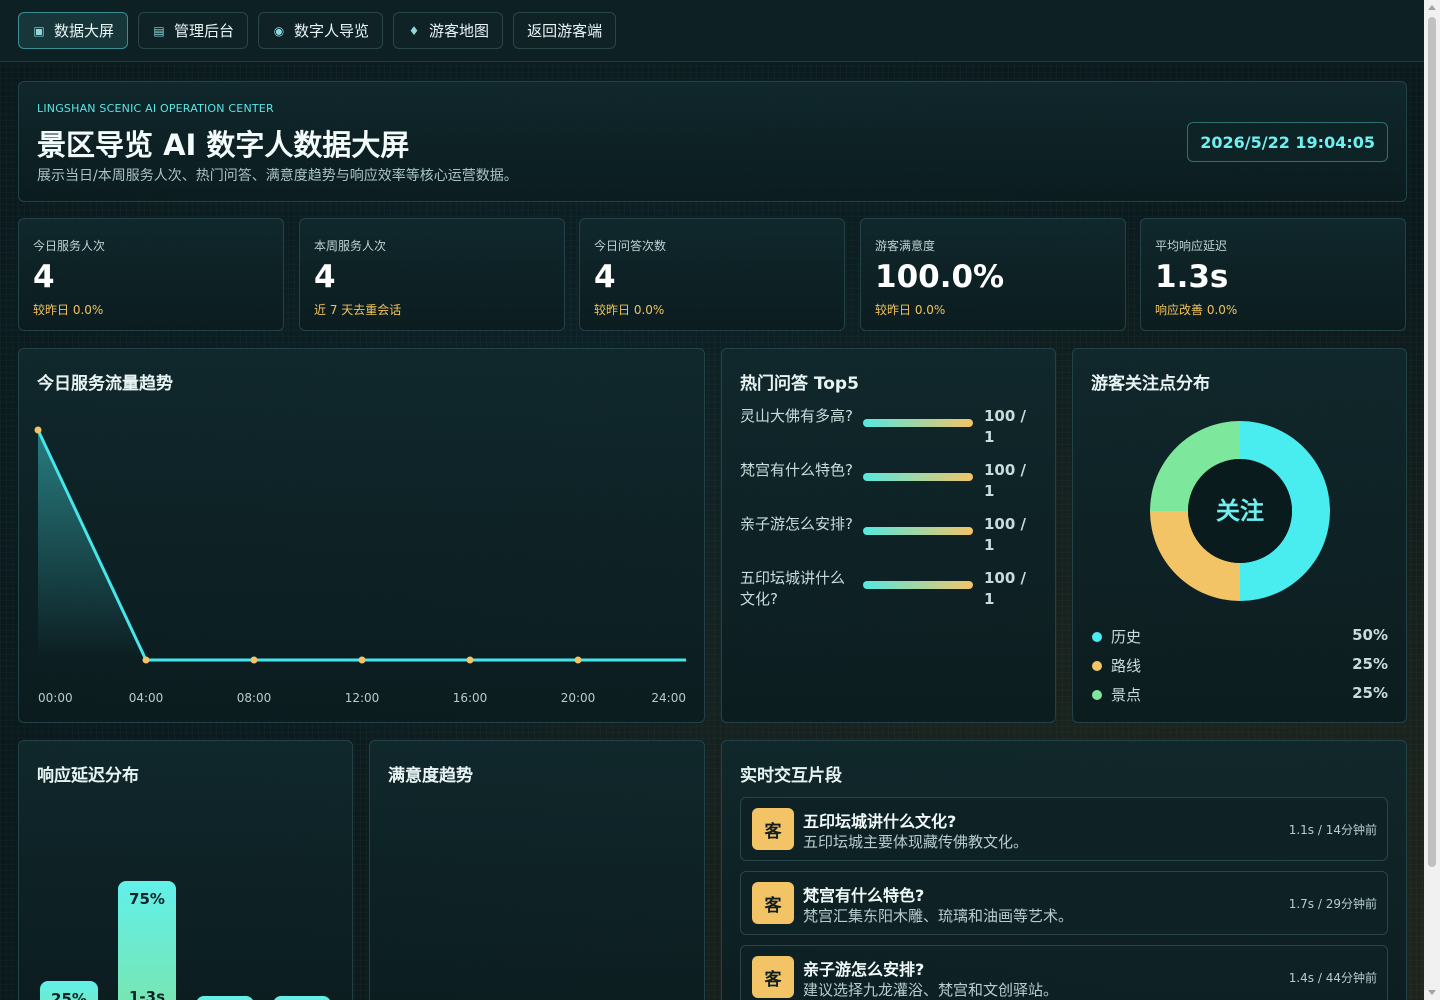  I want to click on nav-digital-guide-button: ◉ 数字人导览, so click(321, 30).